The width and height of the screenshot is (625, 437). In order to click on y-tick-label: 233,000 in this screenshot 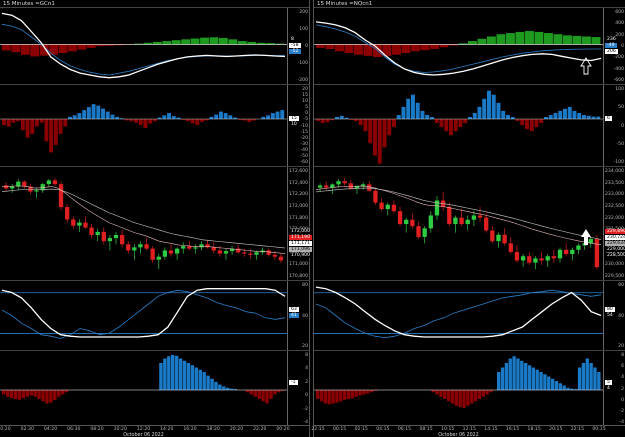, I will do `click(614, 195)`.